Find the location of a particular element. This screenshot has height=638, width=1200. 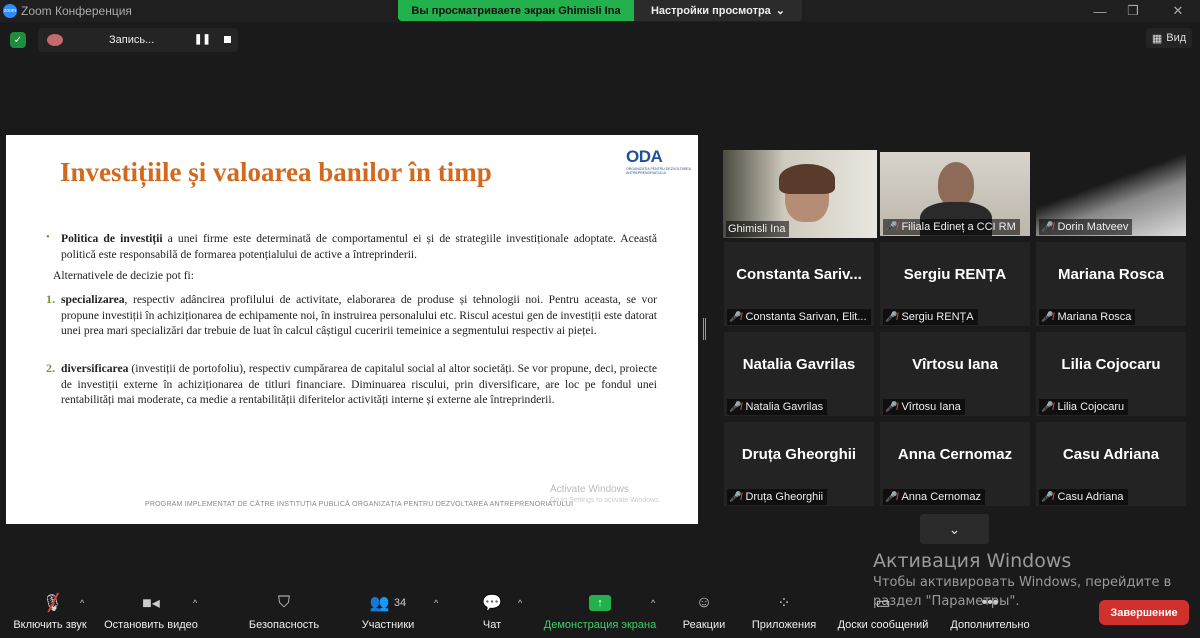

view-button: ▦ Вид is located at coordinates (1169, 38).